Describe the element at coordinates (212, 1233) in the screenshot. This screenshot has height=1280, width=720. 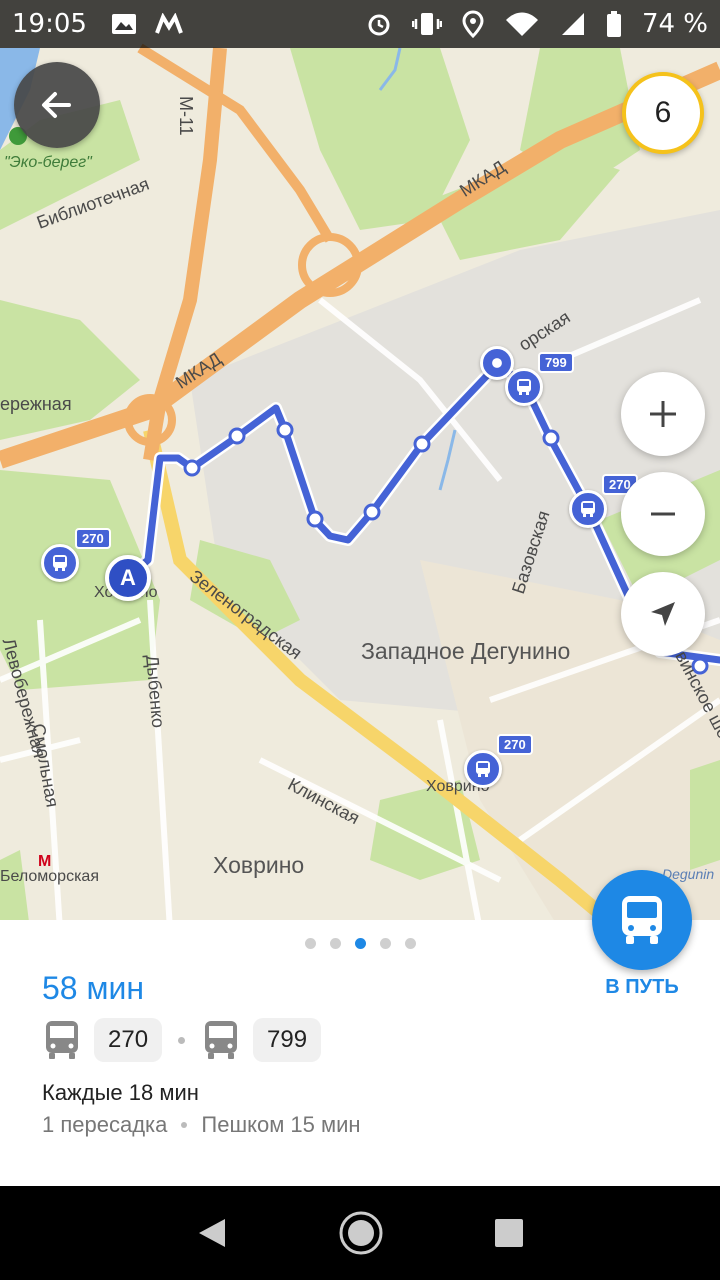
I see `back-nav-icon` at that location.